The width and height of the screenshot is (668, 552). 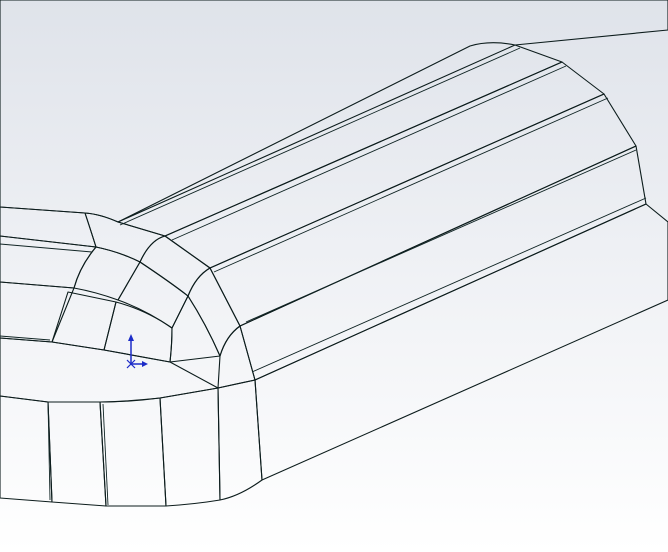 I want to click on front-fillet-mid, so click(x=48, y=262).